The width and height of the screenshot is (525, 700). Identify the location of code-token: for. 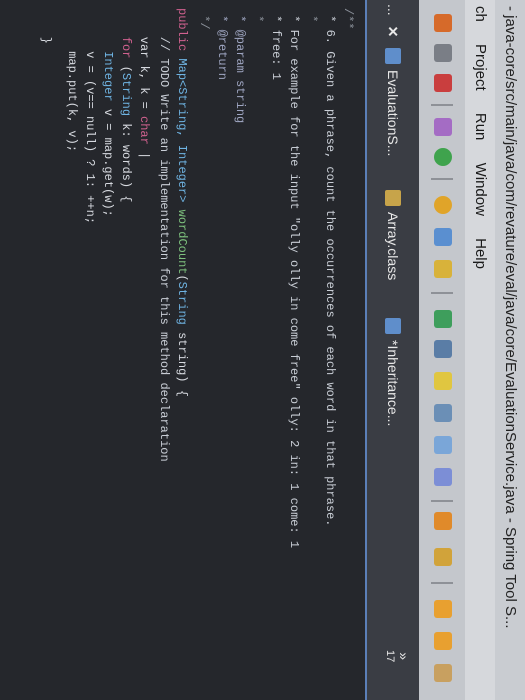
(126, 33).